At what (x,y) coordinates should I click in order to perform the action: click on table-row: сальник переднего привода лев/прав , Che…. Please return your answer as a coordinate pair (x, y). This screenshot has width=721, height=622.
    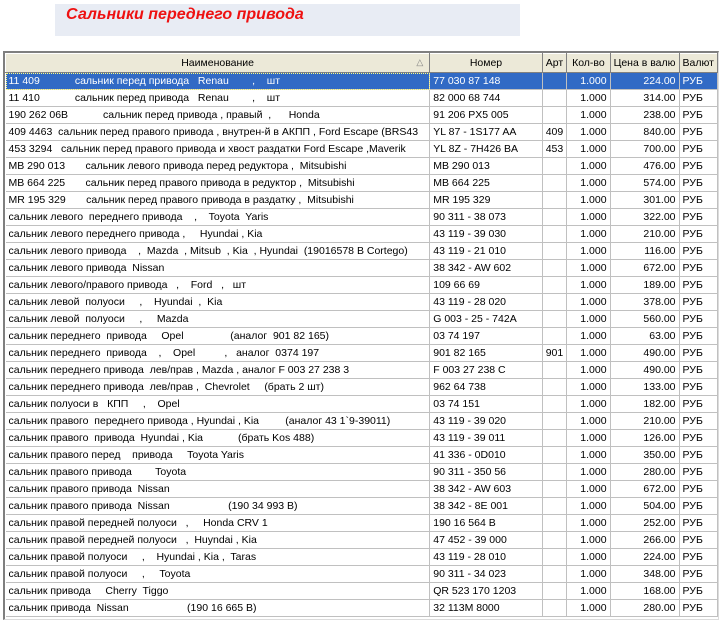
    Looking at the image, I should click on (361, 387).